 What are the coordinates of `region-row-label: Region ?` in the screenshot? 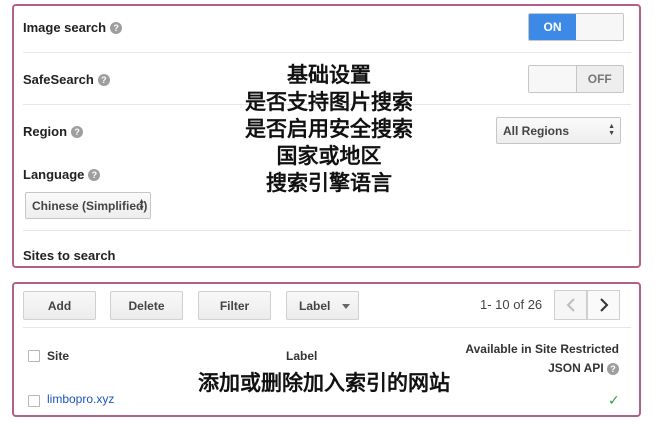 It's located at (53, 131).